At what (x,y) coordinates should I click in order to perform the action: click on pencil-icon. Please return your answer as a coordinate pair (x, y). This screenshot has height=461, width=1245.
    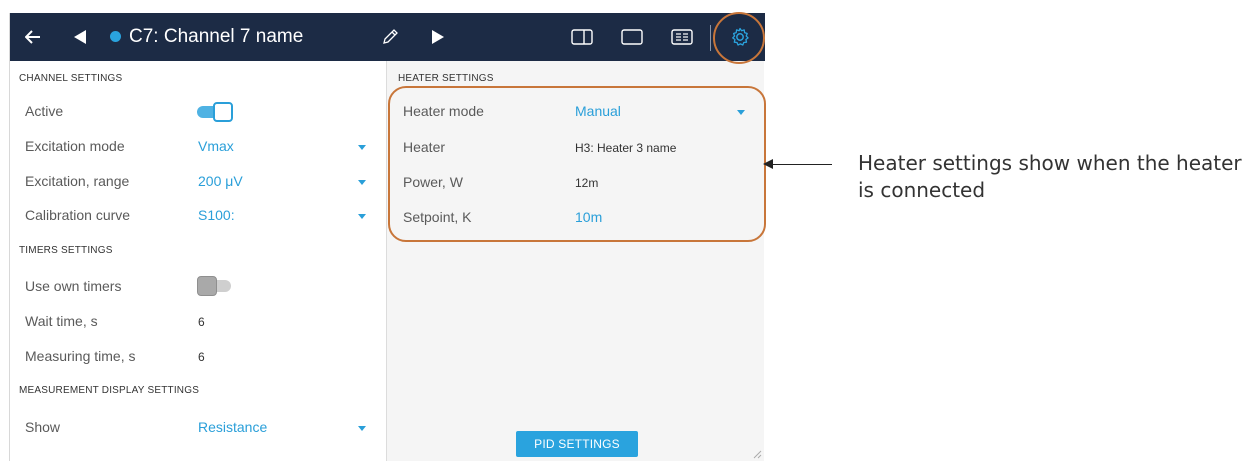
    Looking at the image, I should click on (390, 37).